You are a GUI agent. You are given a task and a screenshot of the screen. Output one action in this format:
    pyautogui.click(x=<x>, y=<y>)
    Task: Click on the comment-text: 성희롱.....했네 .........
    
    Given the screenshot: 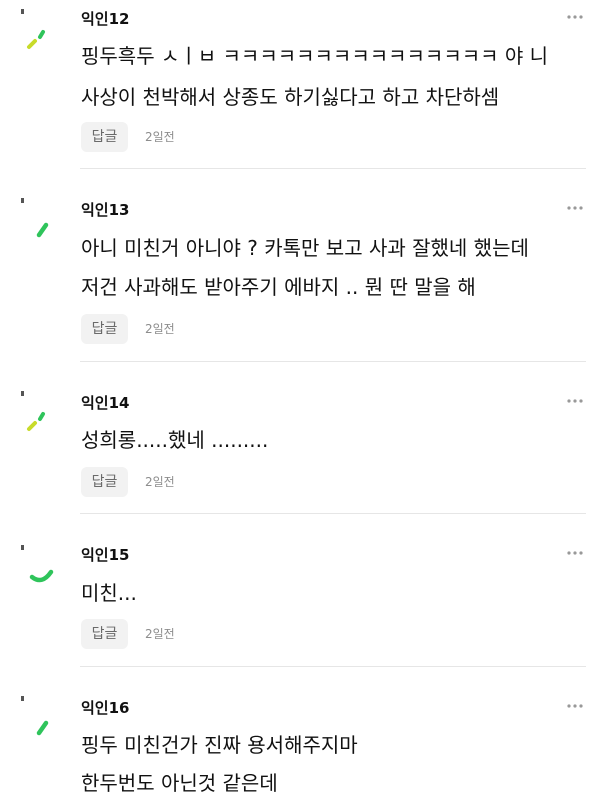 What is the action you would take?
    pyautogui.click(x=175, y=440)
    